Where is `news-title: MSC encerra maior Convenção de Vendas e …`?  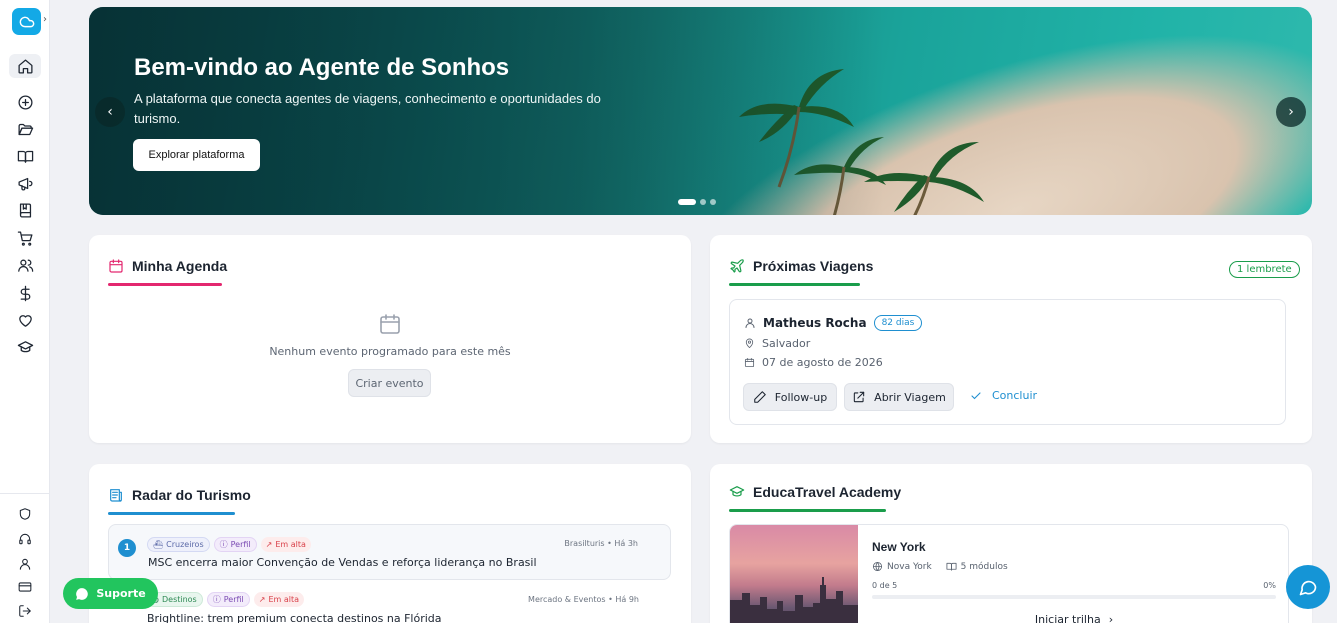
news-title: MSC encerra maior Convenção de Vendas e … is located at coordinates (342, 562).